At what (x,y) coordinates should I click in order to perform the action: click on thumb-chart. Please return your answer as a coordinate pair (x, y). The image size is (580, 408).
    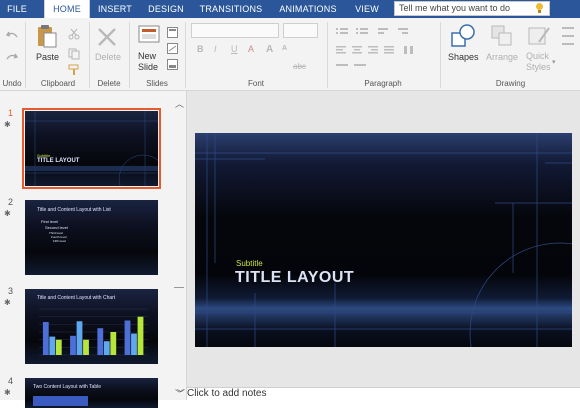
    Looking at the image, I should click on (93, 332).